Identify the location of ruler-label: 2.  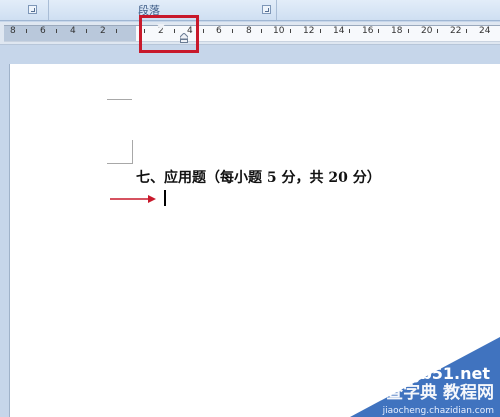
(103, 31).